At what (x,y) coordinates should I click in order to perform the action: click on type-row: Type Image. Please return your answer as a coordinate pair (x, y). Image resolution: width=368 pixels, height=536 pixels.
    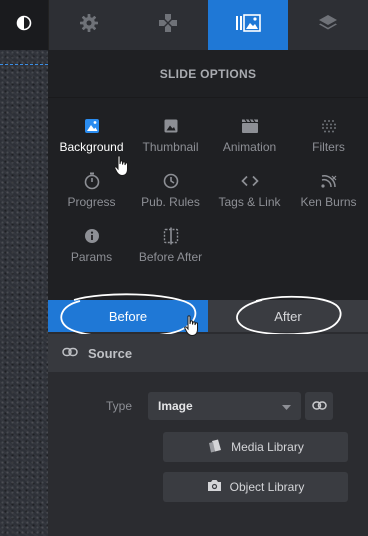
    Looking at the image, I should click on (208, 406).